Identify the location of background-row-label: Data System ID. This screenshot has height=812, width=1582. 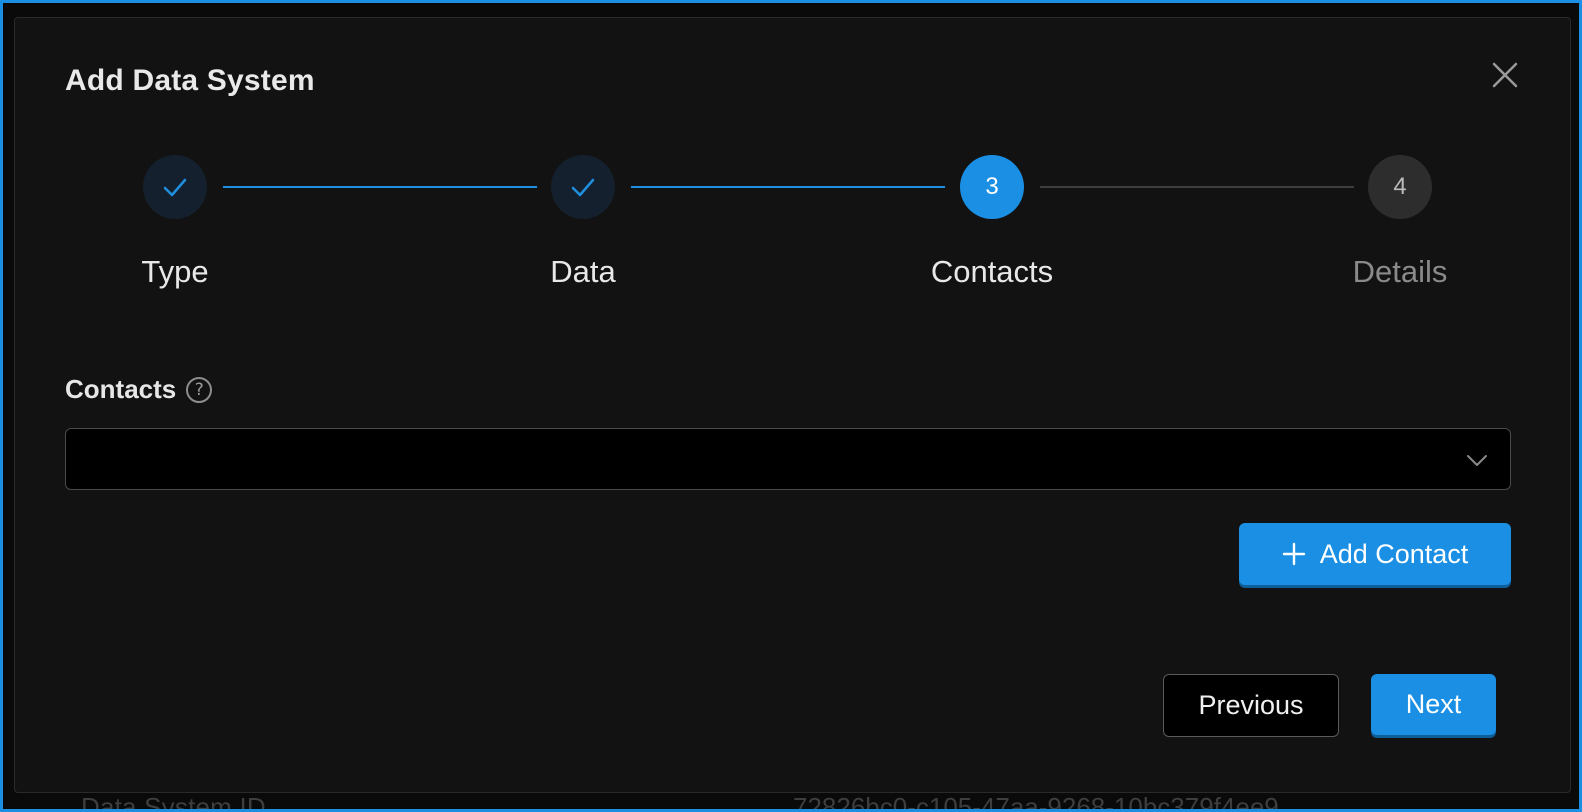
(173, 802).